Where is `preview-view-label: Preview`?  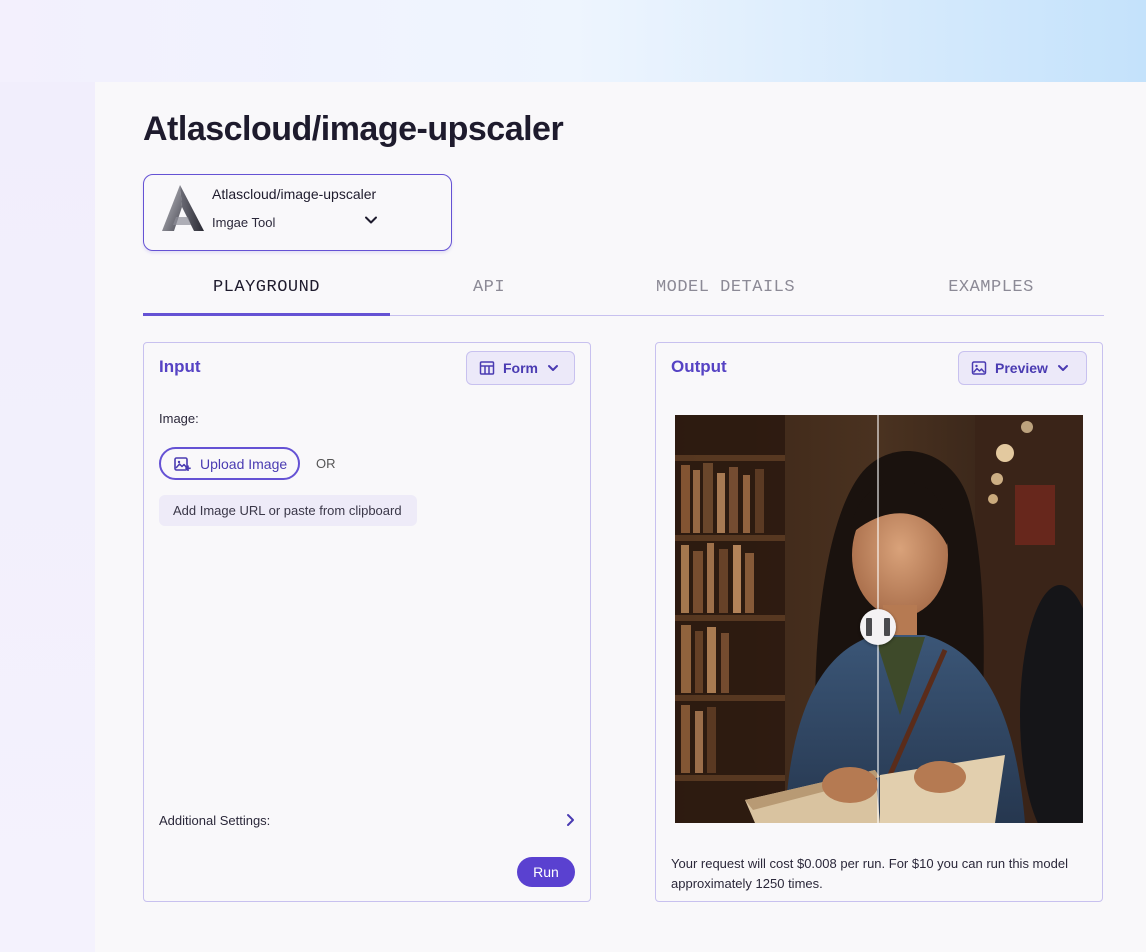
preview-view-label: Preview is located at coordinates (1021, 368).